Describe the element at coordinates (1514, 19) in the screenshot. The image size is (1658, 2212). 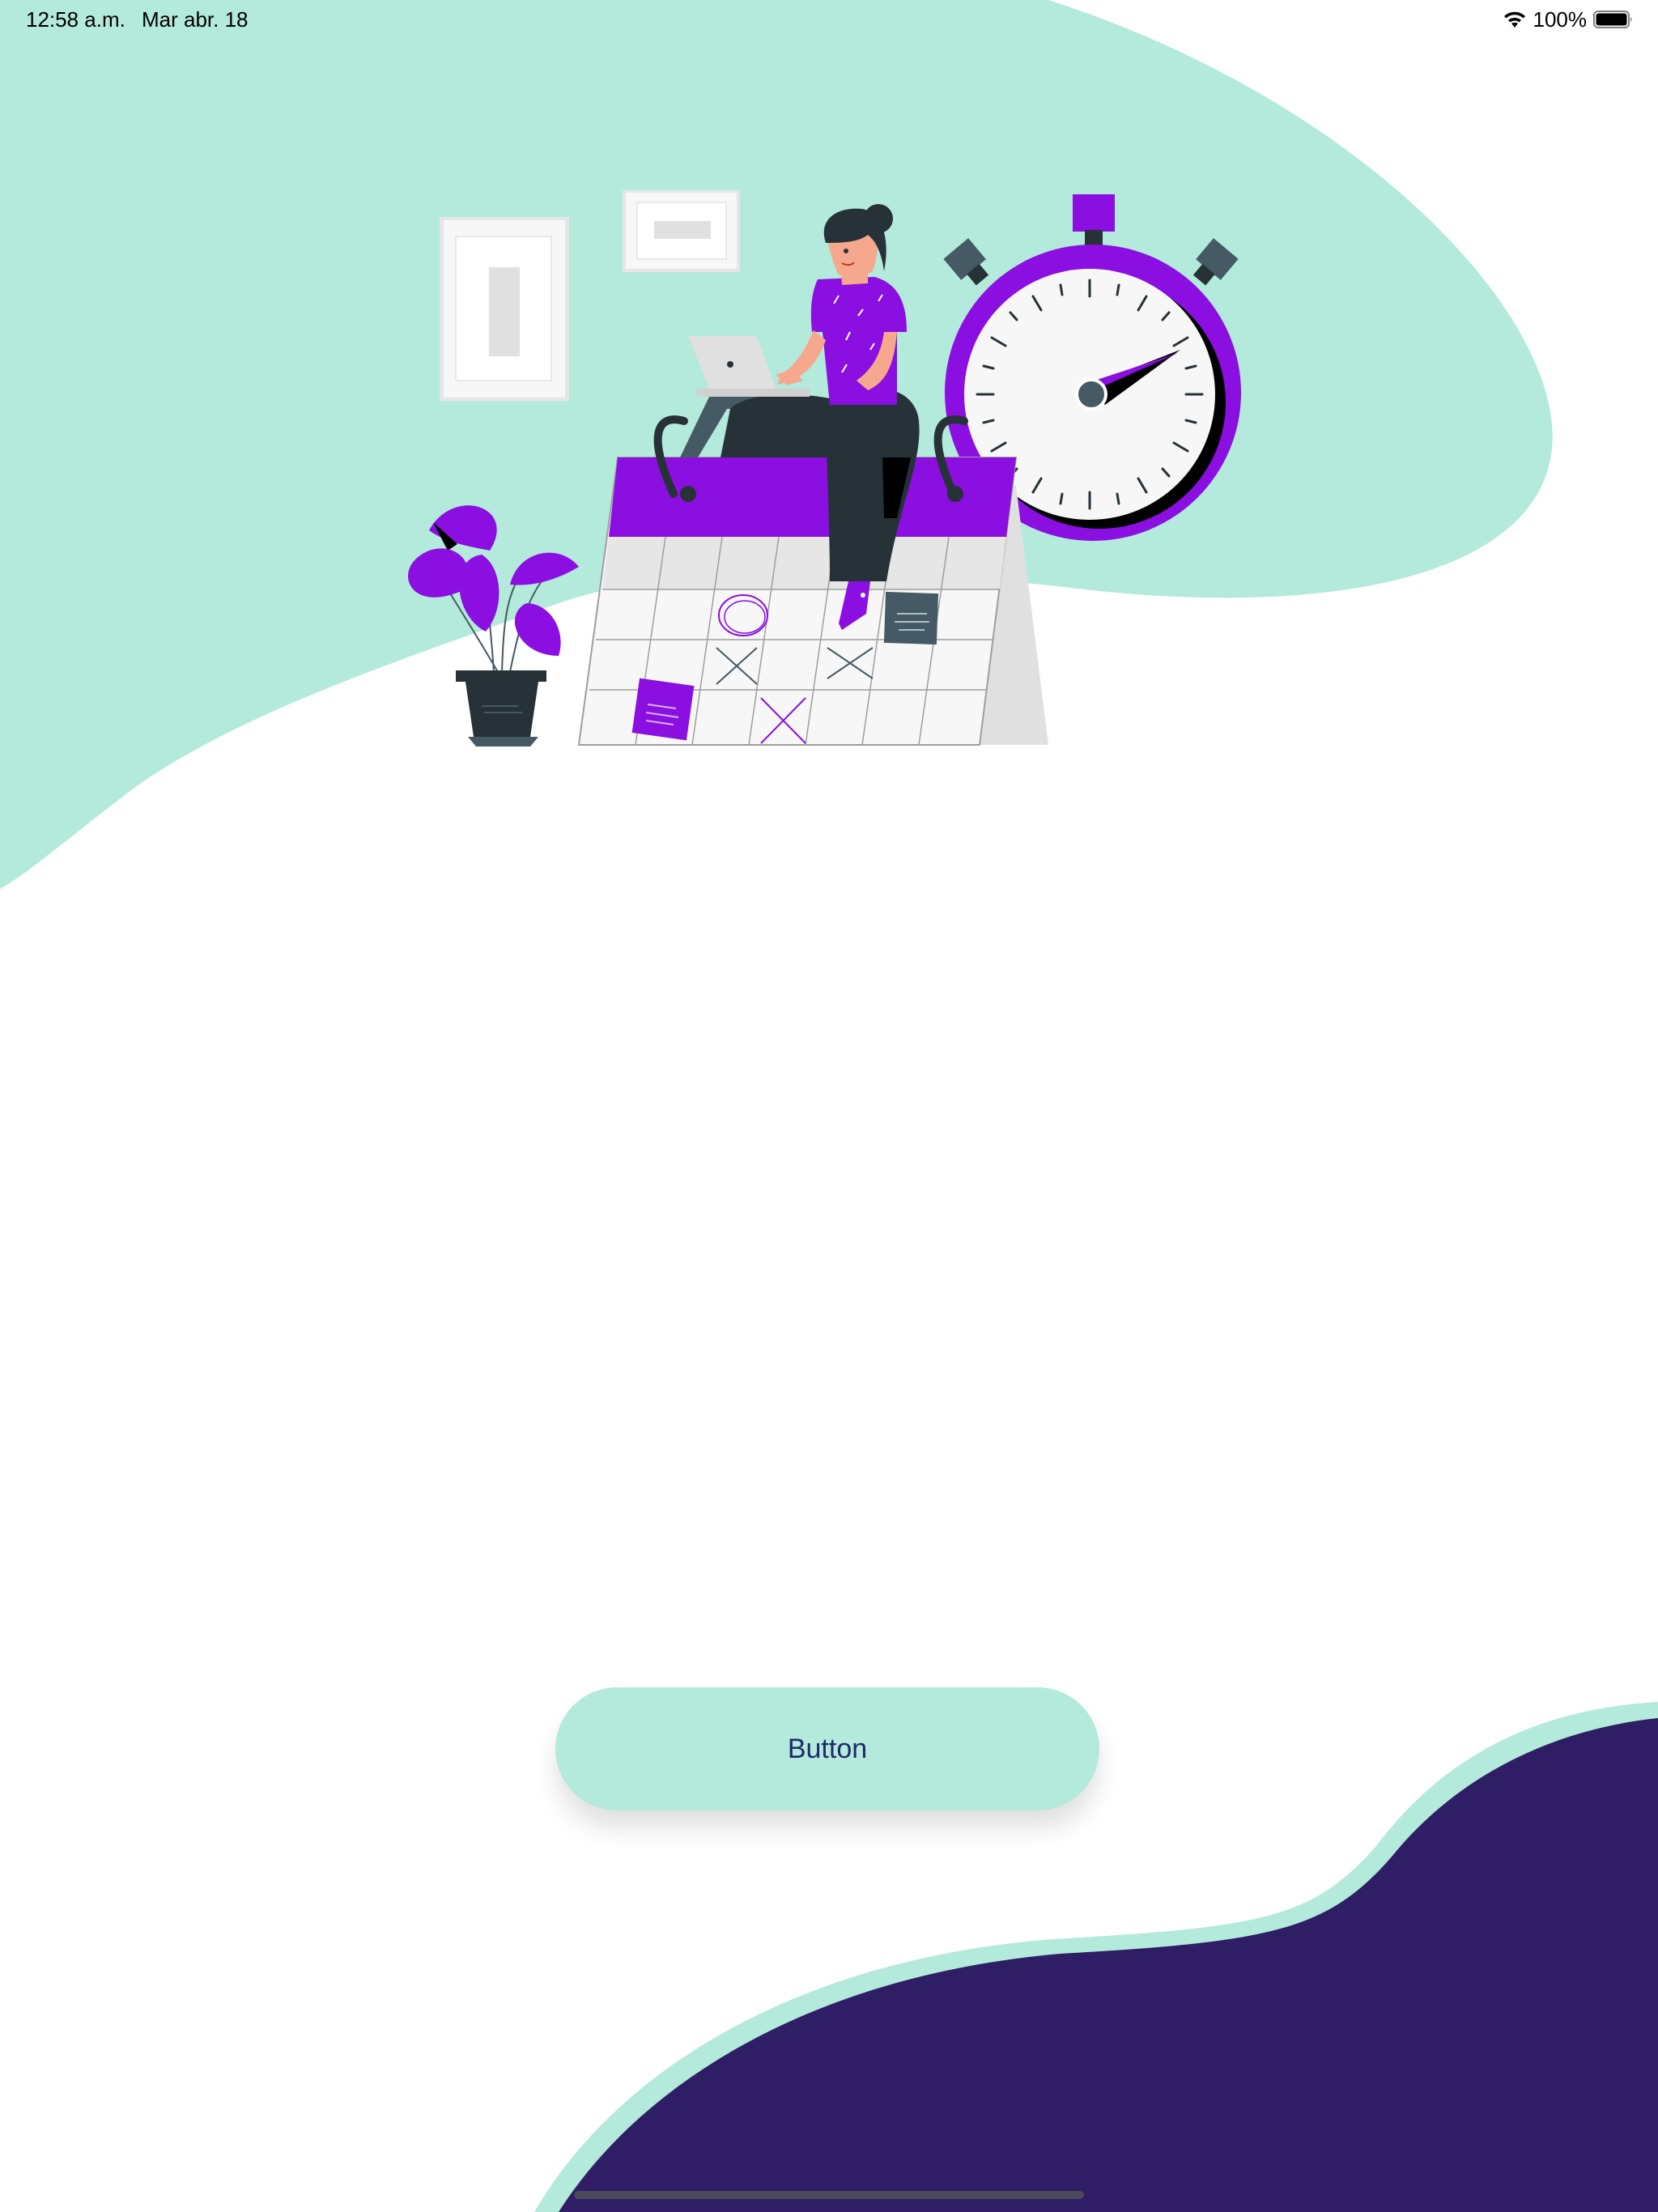
I see `wifi-icon` at that location.